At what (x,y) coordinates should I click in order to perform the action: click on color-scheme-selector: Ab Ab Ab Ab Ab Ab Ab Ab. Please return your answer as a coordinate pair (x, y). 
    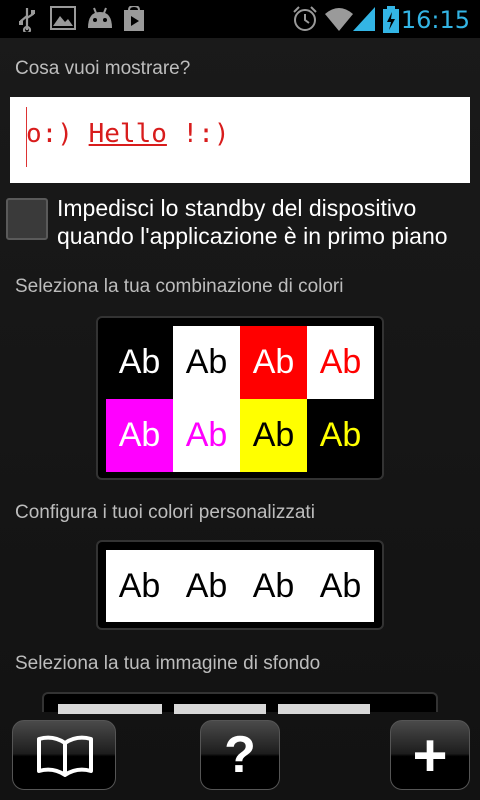
    Looking at the image, I should click on (240, 398).